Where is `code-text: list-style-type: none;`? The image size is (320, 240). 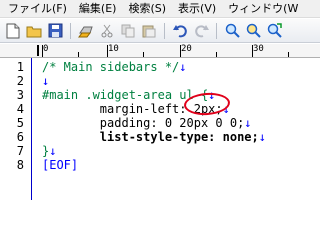 code-text: list-style-type: none; is located at coordinates (150, 137).